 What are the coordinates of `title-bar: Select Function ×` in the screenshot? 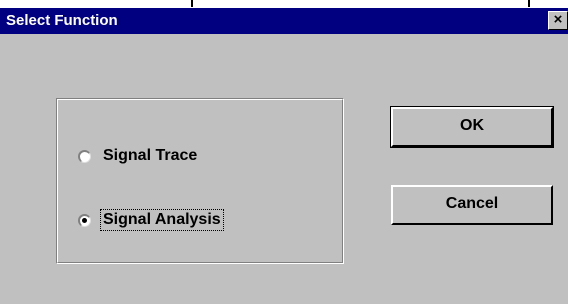 It's located at (284, 21).